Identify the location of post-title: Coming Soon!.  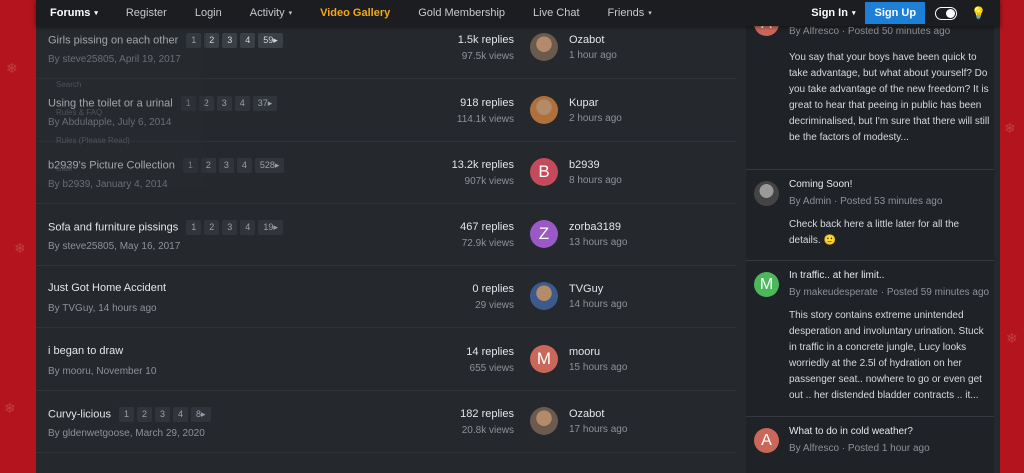
(820, 184).